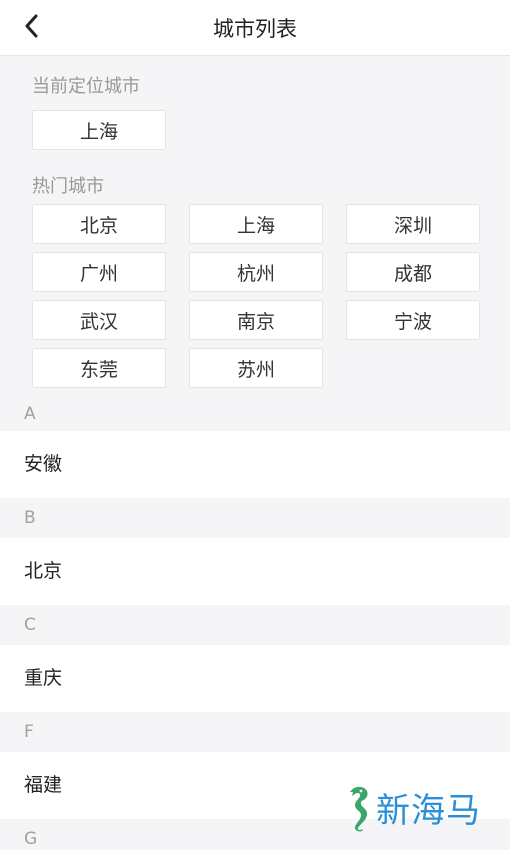  Describe the element at coordinates (413, 320) in the screenshot. I see `hot-city-button: 宁波` at that location.